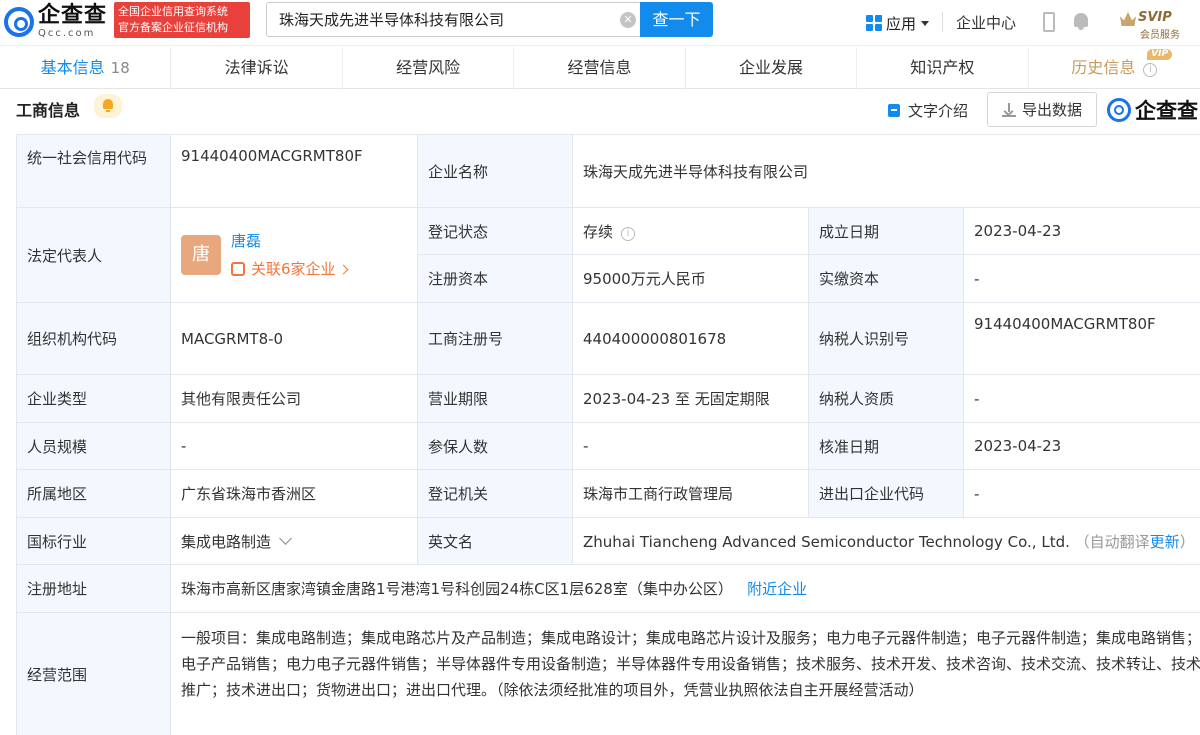 The image size is (1200, 735). What do you see at coordinates (93, 446) in the screenshot?
I see `staff-size-label: 人员规模` at bounding box center [93, 446].